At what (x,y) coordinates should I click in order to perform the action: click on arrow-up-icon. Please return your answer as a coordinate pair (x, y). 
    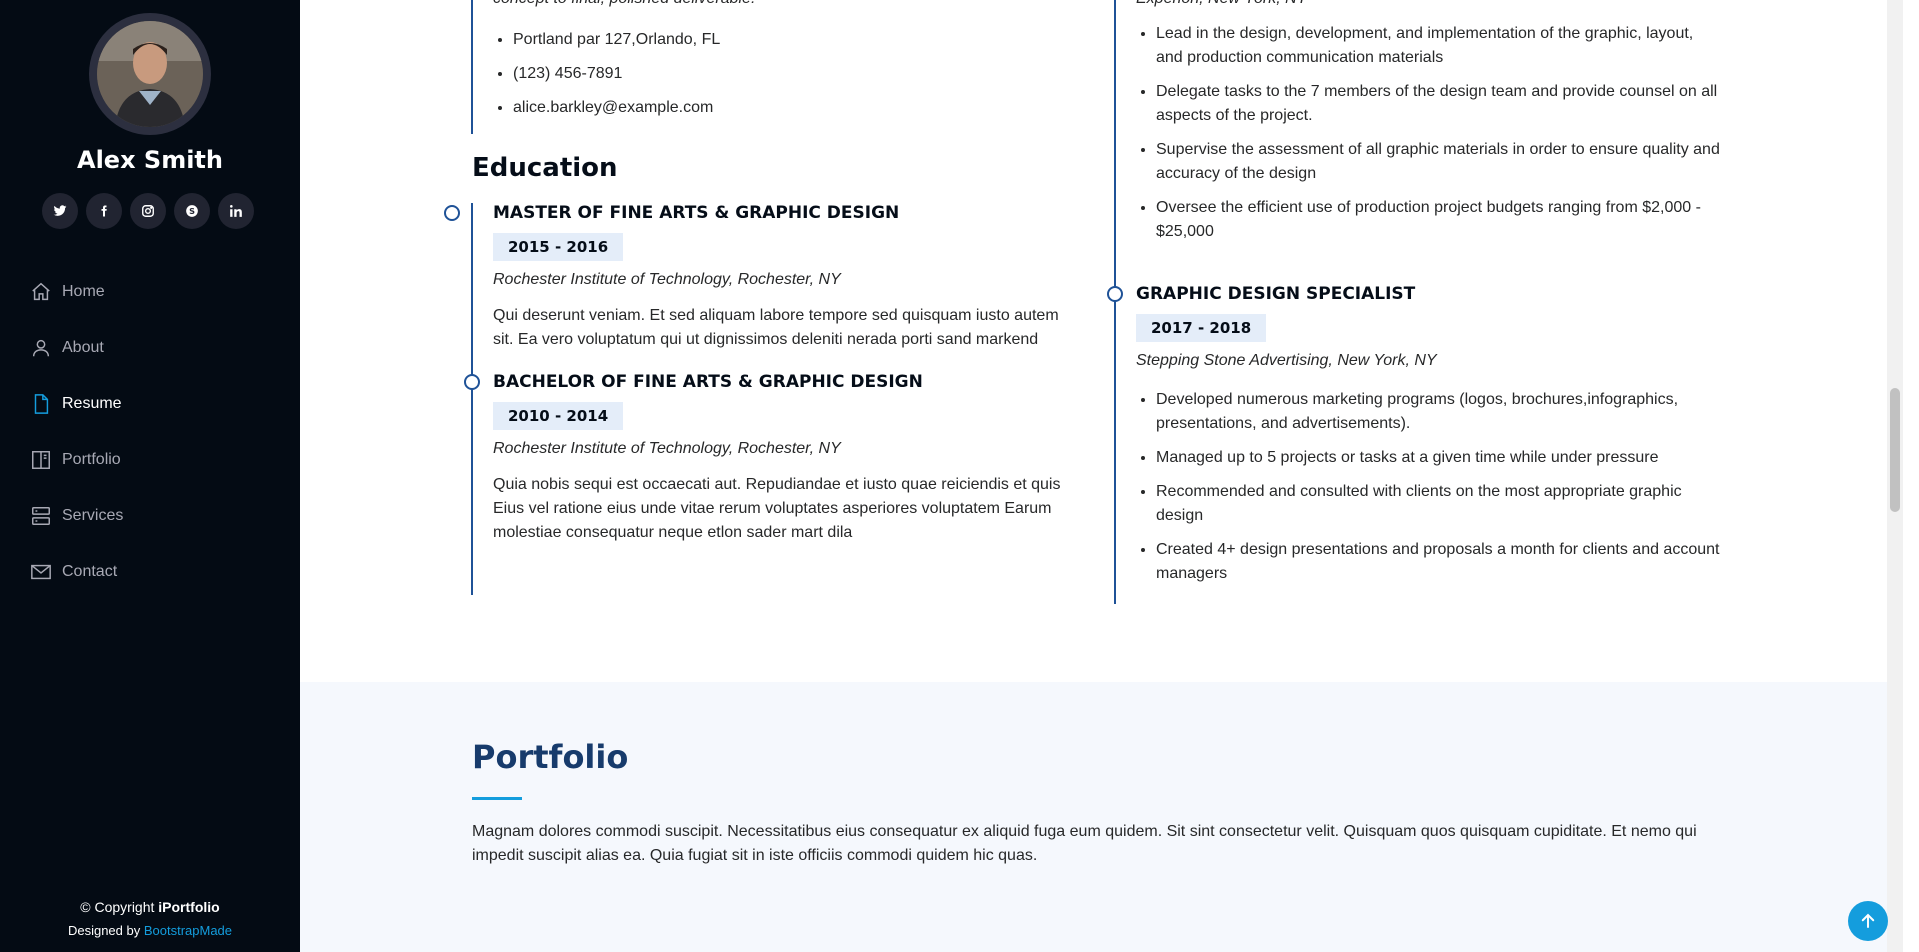
    Looking at the image, I should click on (1868, 920).